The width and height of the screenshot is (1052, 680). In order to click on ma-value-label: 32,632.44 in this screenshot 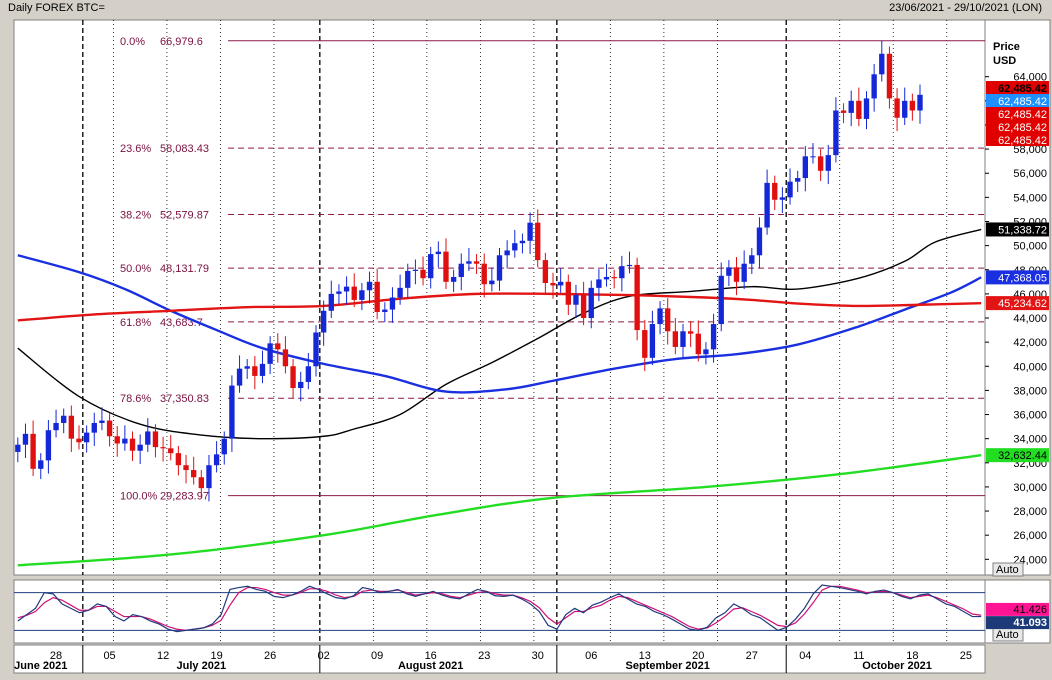, I will do `click(1022, 456)`.